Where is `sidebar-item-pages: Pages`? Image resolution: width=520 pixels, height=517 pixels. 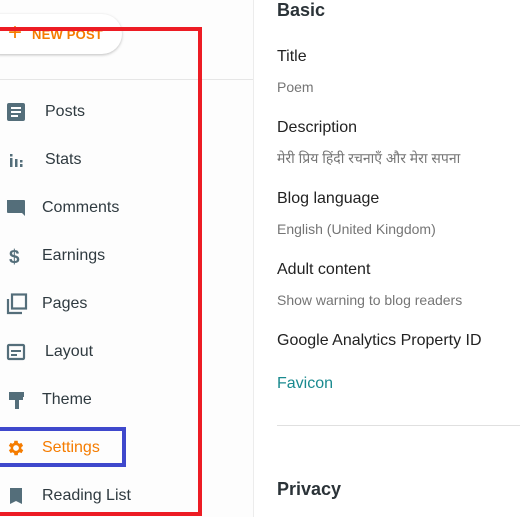
sidebar-item-pages: Pages is located at coordinates (126, 304).